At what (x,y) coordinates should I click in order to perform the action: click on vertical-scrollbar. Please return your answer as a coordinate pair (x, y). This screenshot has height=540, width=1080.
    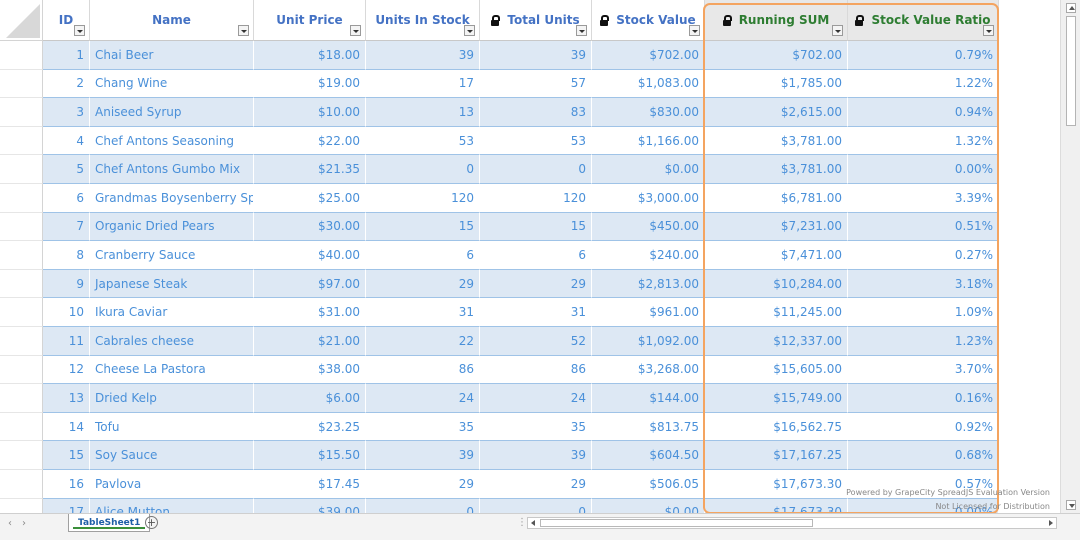
    Looking at the image, I should click on (1070, 256).